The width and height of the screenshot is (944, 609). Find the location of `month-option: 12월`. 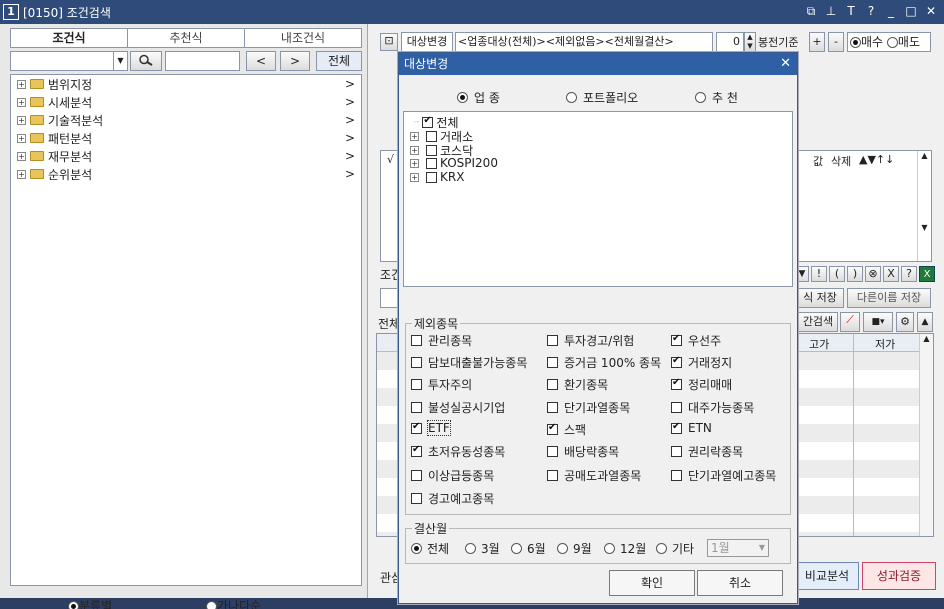

month-option: 12월 is located at coordinates (625, 548).